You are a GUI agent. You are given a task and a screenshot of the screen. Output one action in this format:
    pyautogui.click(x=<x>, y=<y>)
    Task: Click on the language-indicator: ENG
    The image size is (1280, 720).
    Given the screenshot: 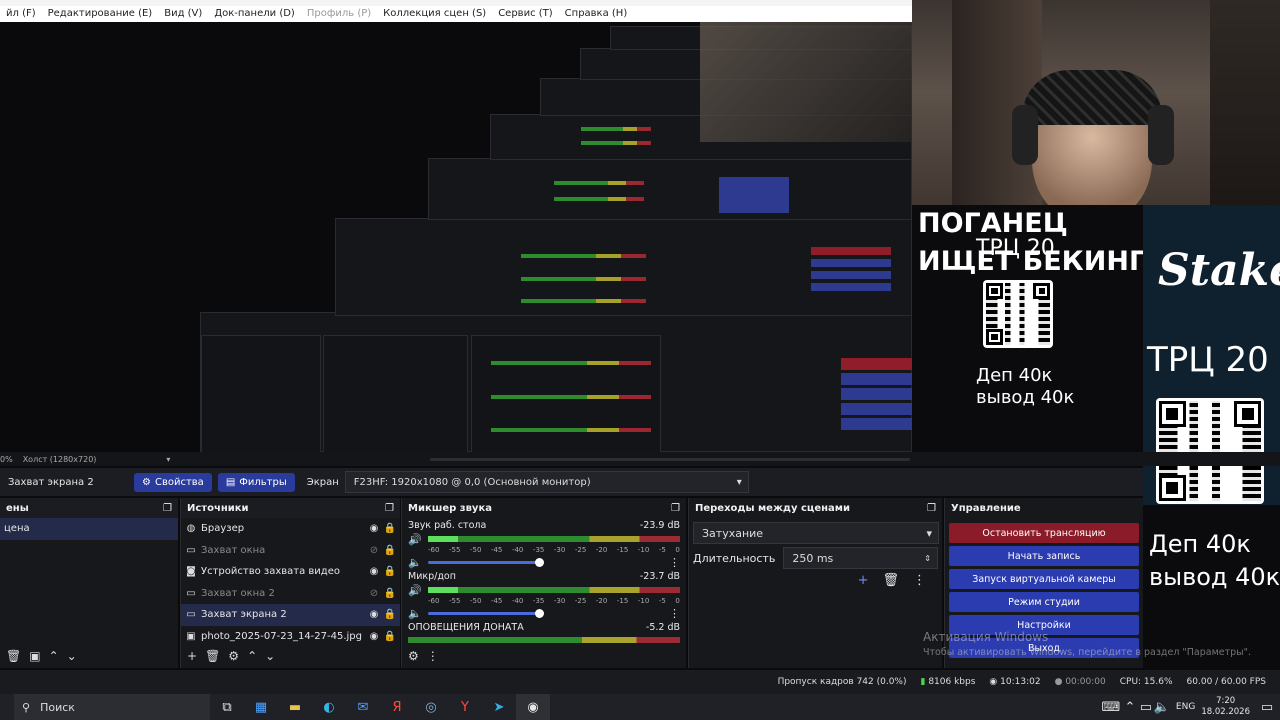 What is the action you would take?
    pyautogui.click(x=1185, y=707)
    